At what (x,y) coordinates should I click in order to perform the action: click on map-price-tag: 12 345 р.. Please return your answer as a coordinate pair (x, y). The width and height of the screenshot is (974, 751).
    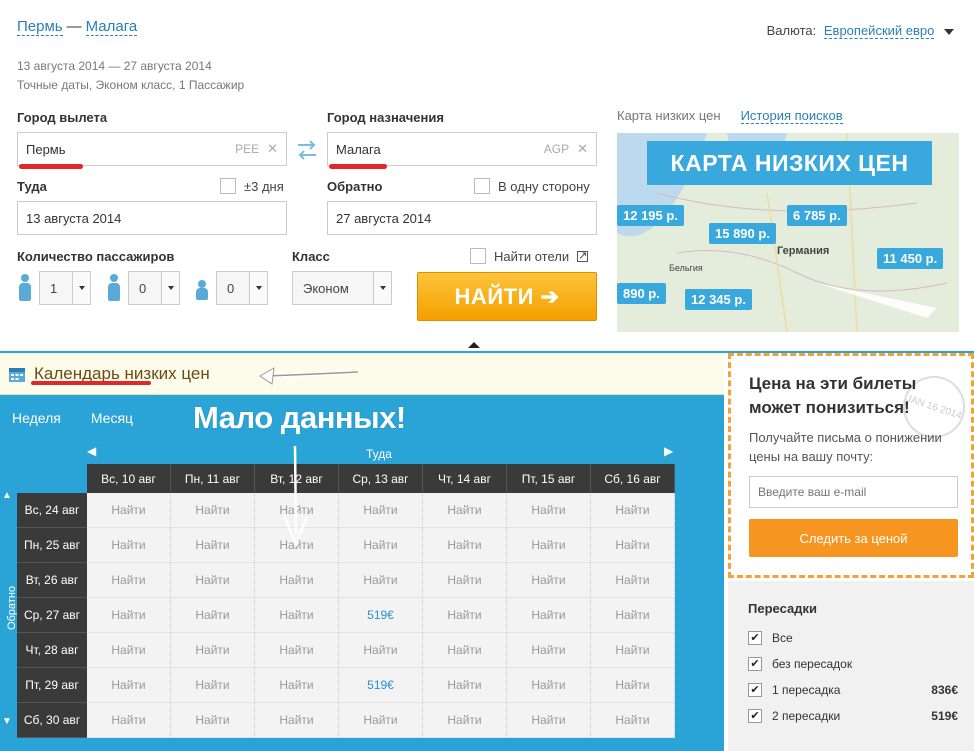
    Looking at the image, I should click on (718, 299).